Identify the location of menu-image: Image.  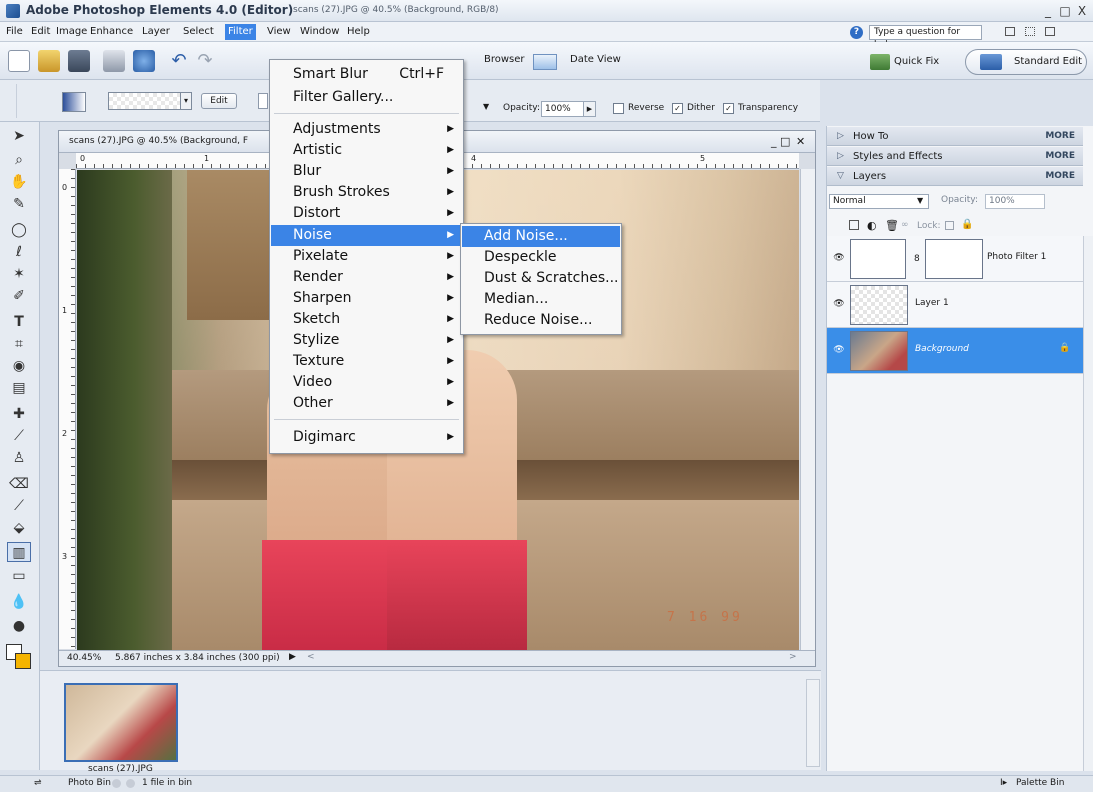
(71, 32).